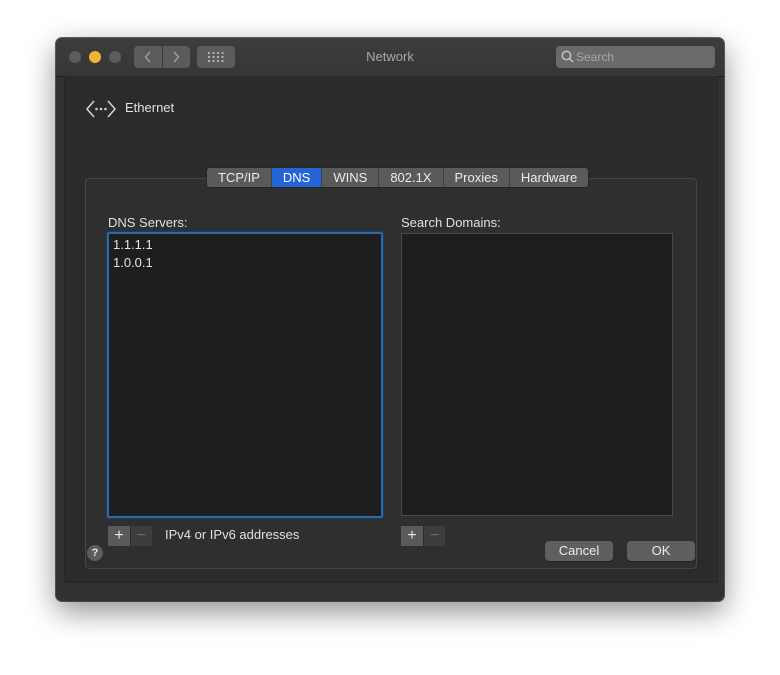 The height and width of the screenshot is (675, 780). I want to click on add-search-domain-button: +, so click(412, 536).